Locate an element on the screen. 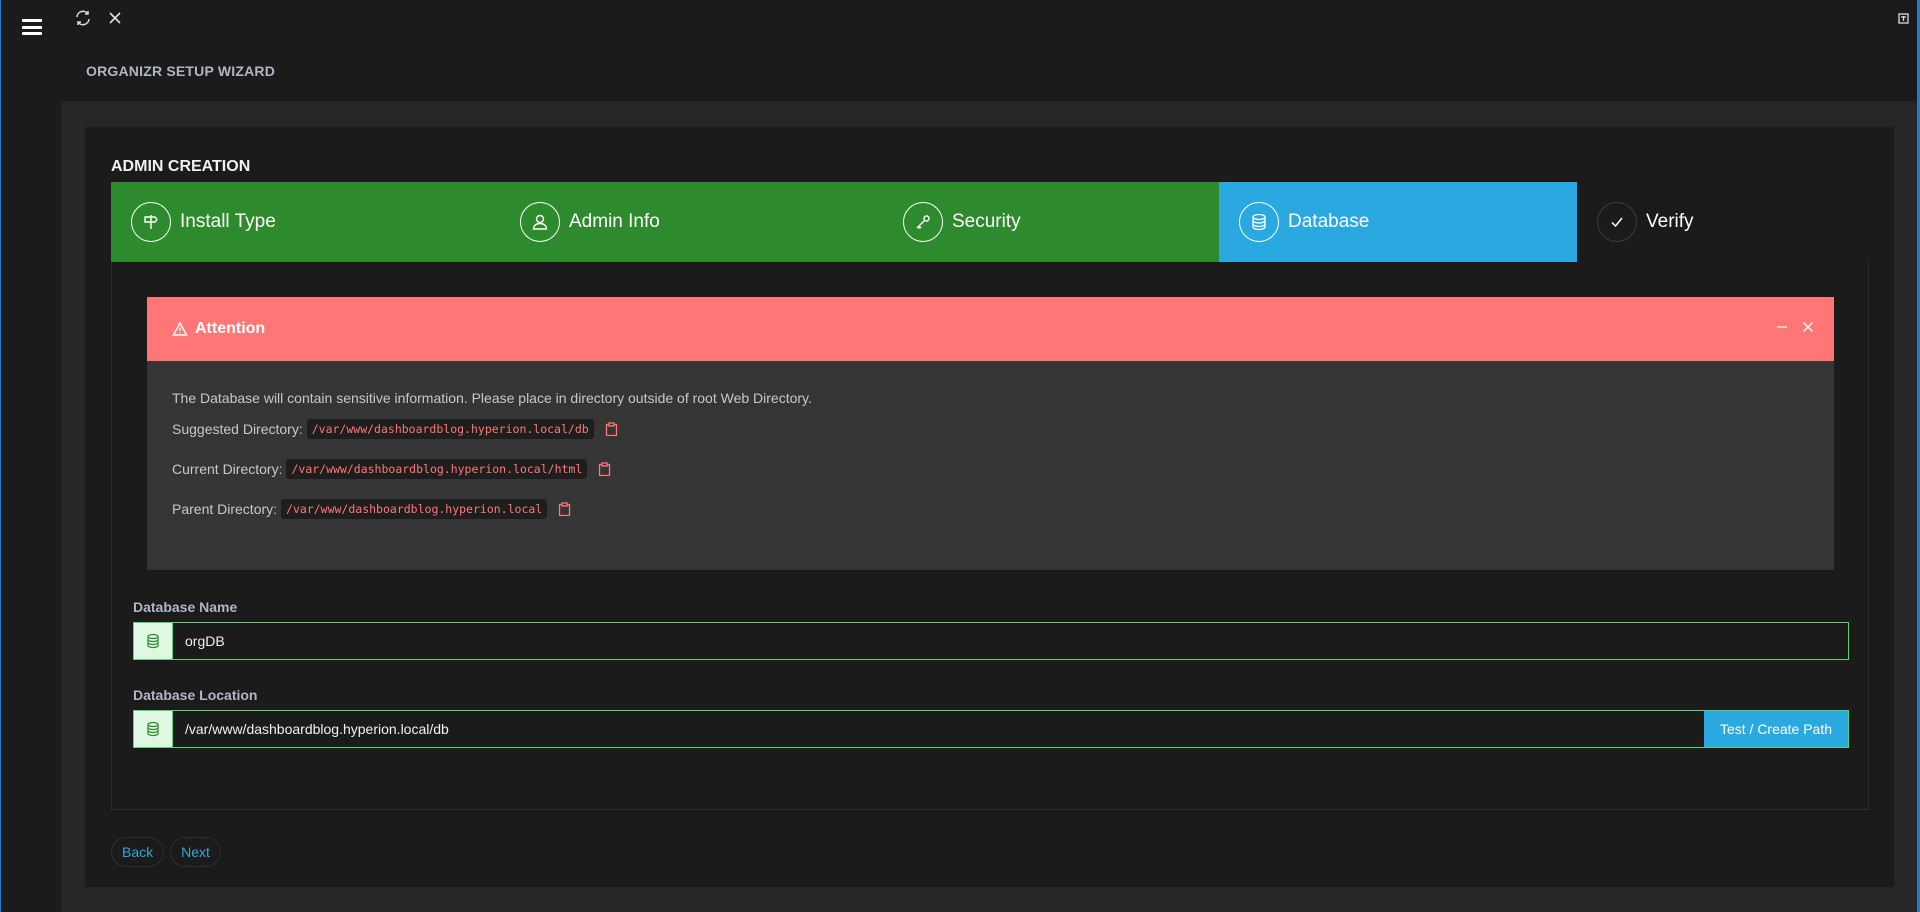  parent-label: Parent Directory: is located at coordinates (225, 509).